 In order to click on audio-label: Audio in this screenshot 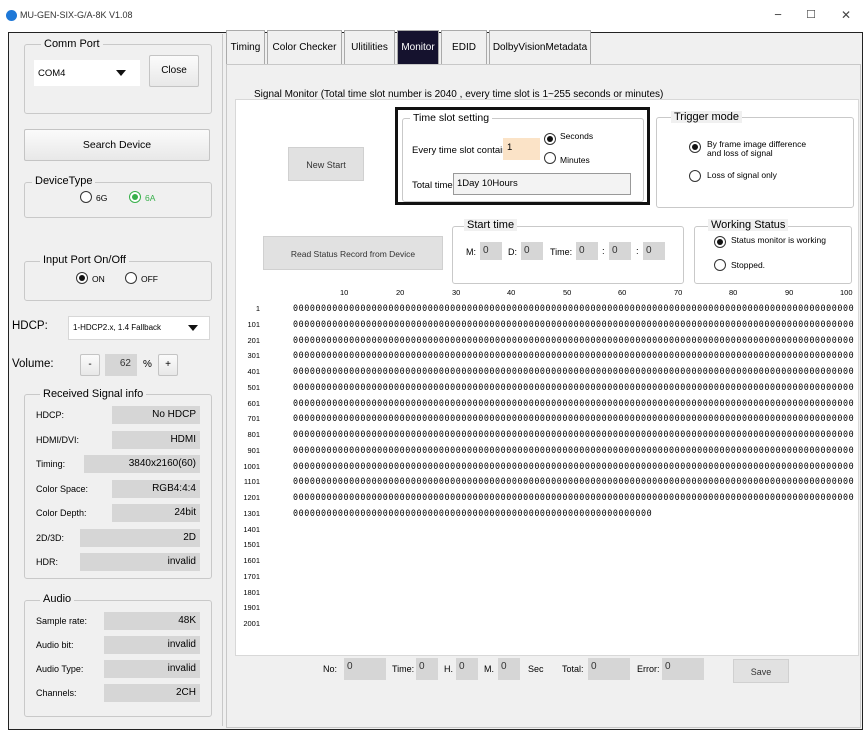, I will do `click(57, 599)`.